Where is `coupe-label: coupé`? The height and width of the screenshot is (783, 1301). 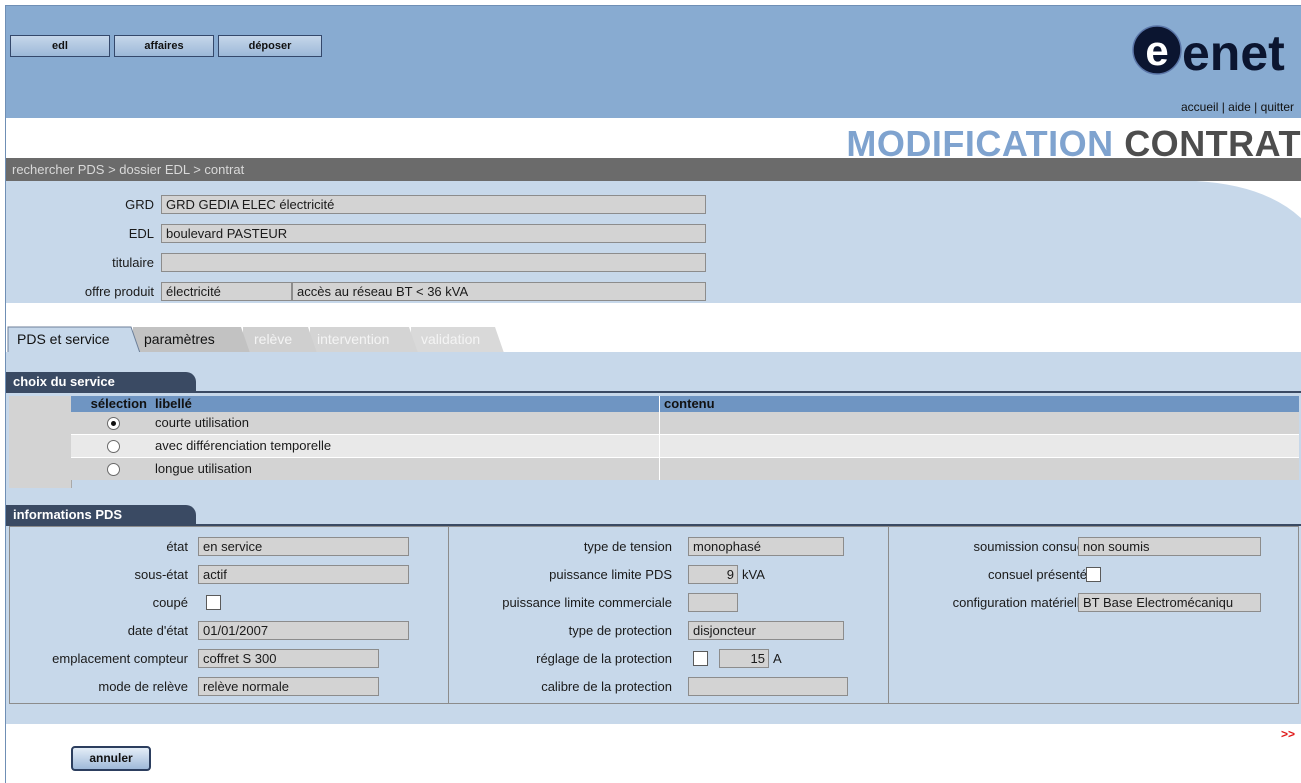
coupe-label: coupé is located at coordinates (170, 602).